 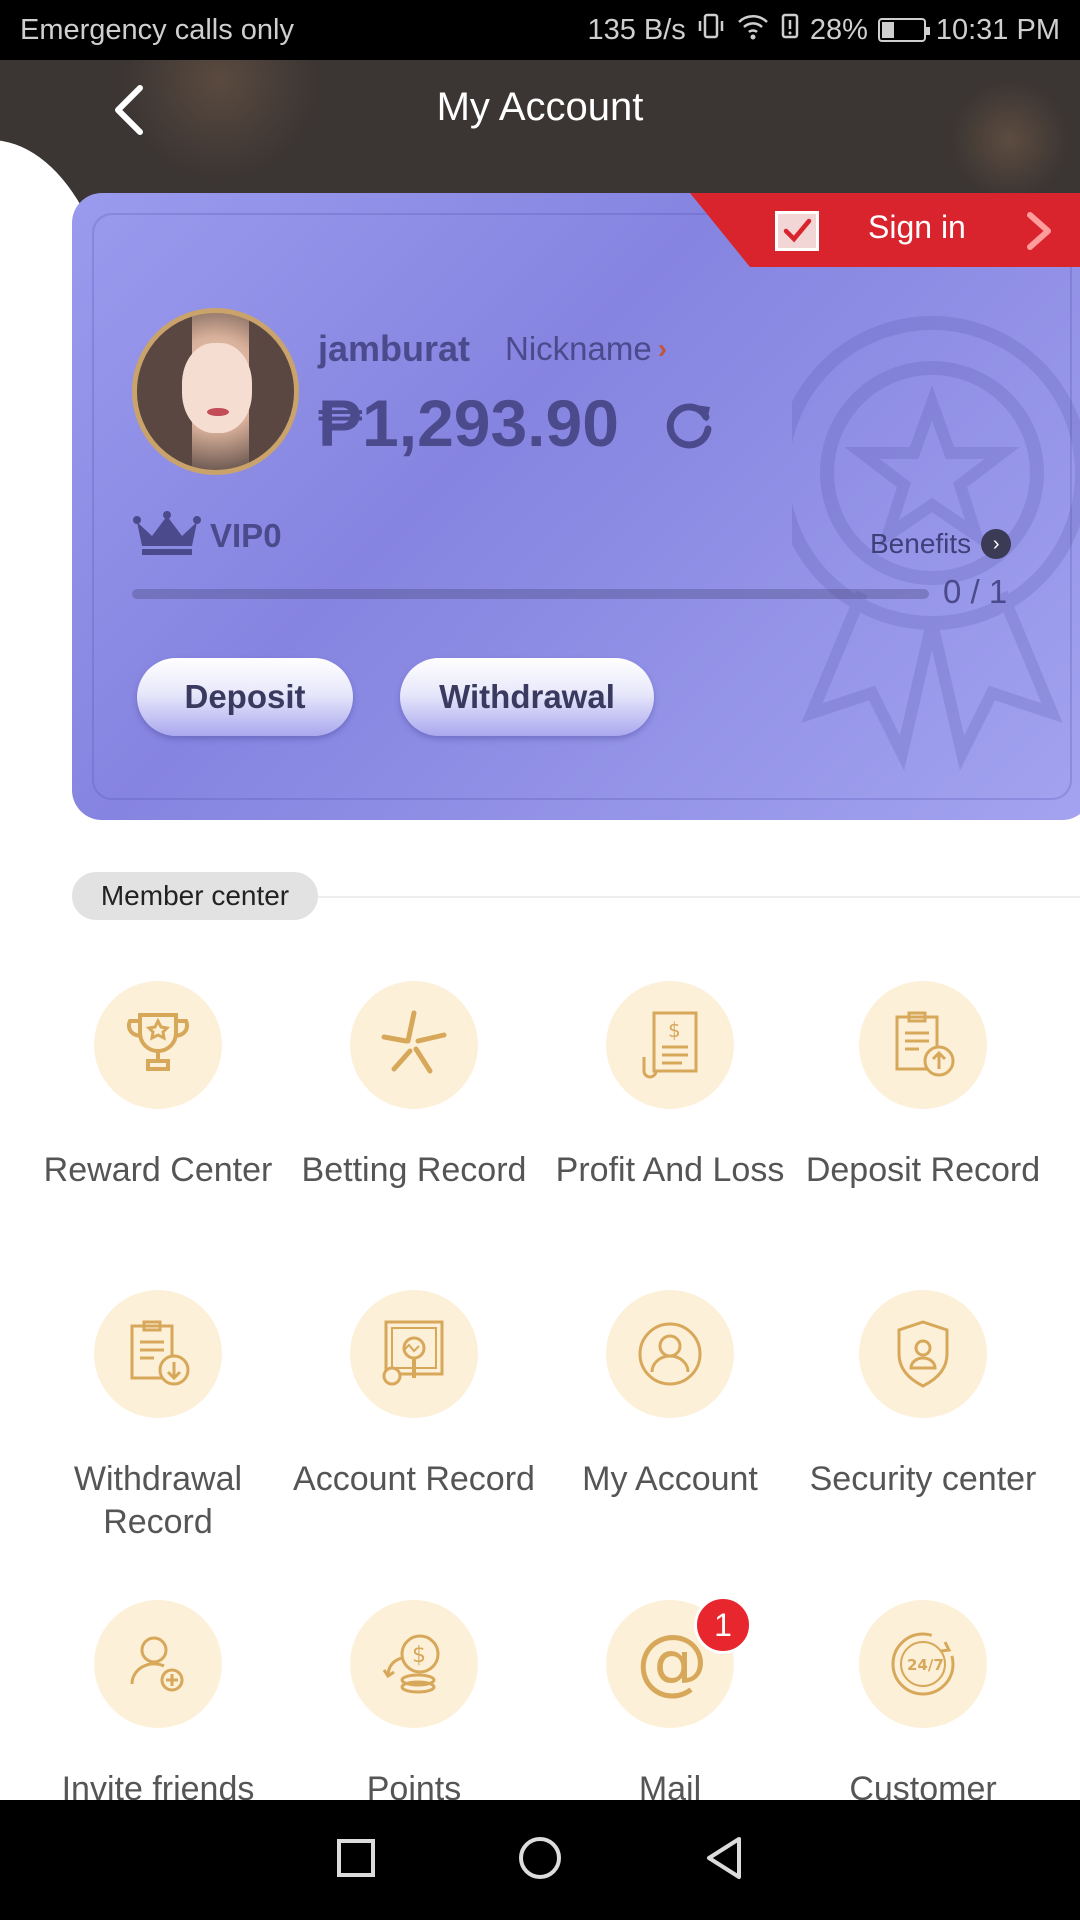 I want to click on support-24-7-icon: 24/7, so click(x=923, y=1664).